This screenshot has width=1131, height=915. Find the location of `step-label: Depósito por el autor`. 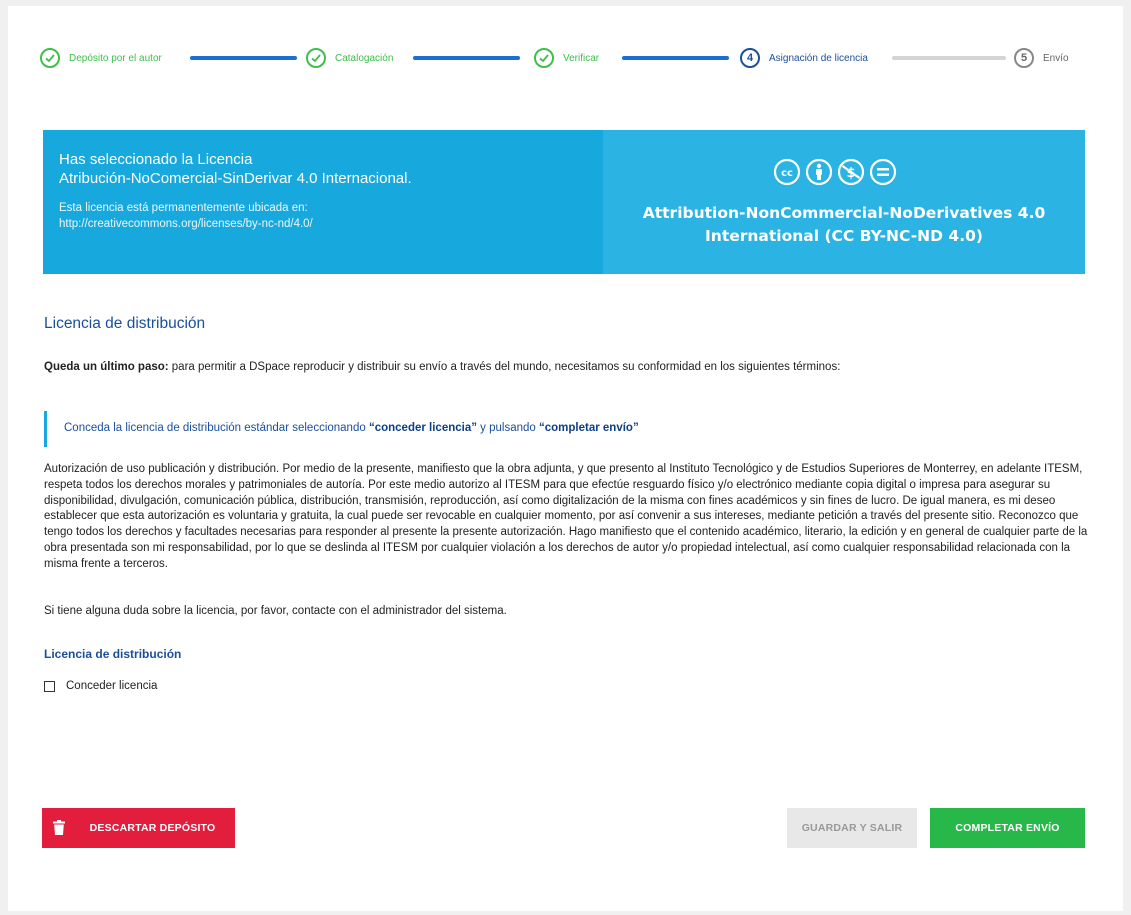

step-label: Depósito por el autor is located at coordinates (115, 58).